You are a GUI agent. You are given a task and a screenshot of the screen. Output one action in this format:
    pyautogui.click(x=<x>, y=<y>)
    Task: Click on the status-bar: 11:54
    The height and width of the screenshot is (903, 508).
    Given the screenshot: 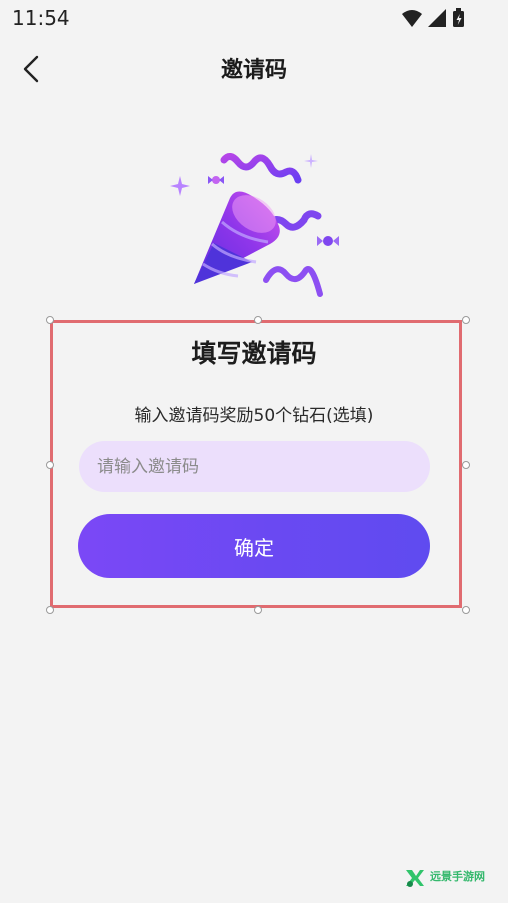 What is the action you would take?
    pyautogui.click(x=254, y=18)
    